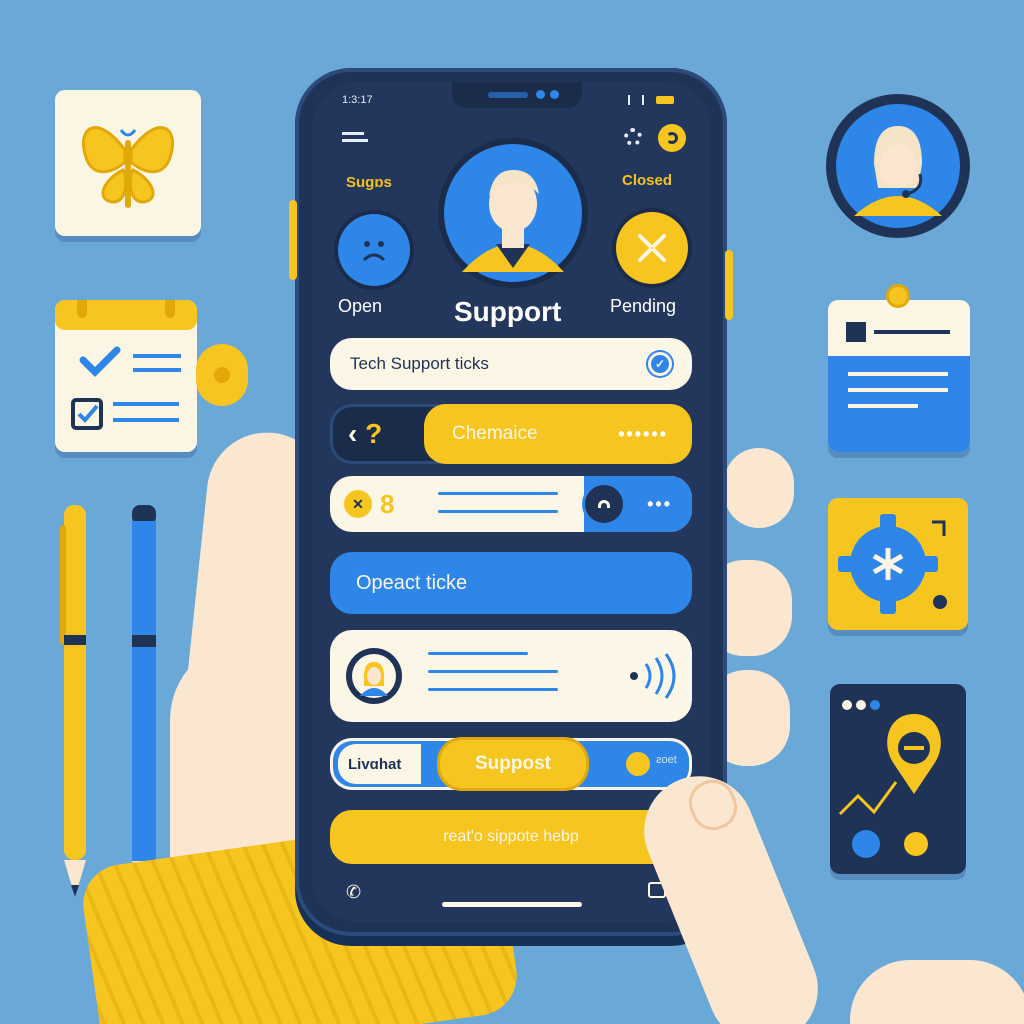 The height and width of the screenshot is (1024, 1024). I want to click on calendar-tab-decoration, so click(222, 375).